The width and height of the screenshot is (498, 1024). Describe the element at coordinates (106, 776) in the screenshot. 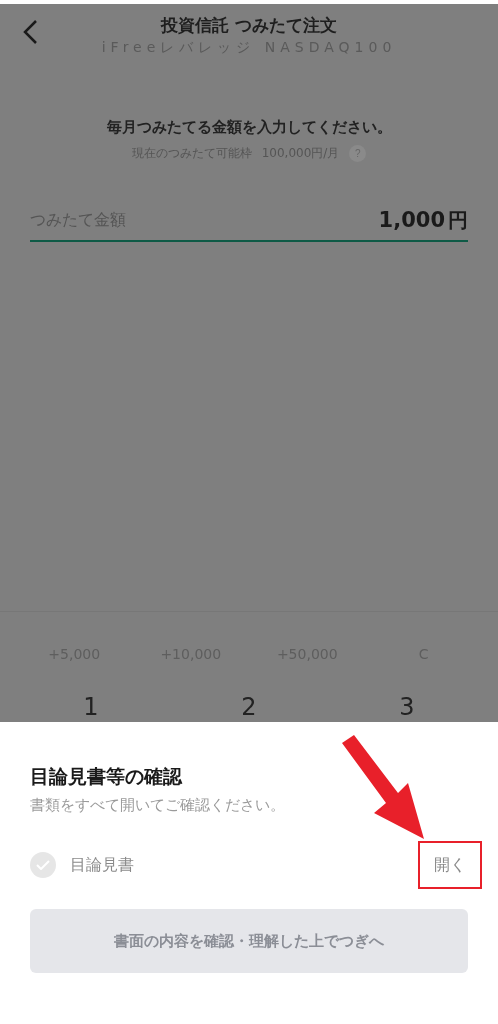

I see `sheet-title: 目論見書等の確認` at that location.